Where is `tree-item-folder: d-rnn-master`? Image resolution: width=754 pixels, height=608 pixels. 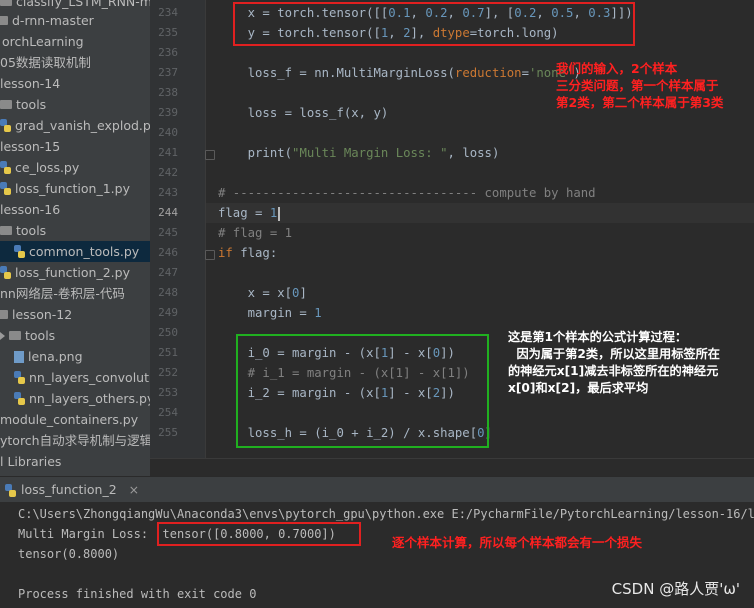 tree-item-folder: d-rnn-master is located at coordinates (75, 20).